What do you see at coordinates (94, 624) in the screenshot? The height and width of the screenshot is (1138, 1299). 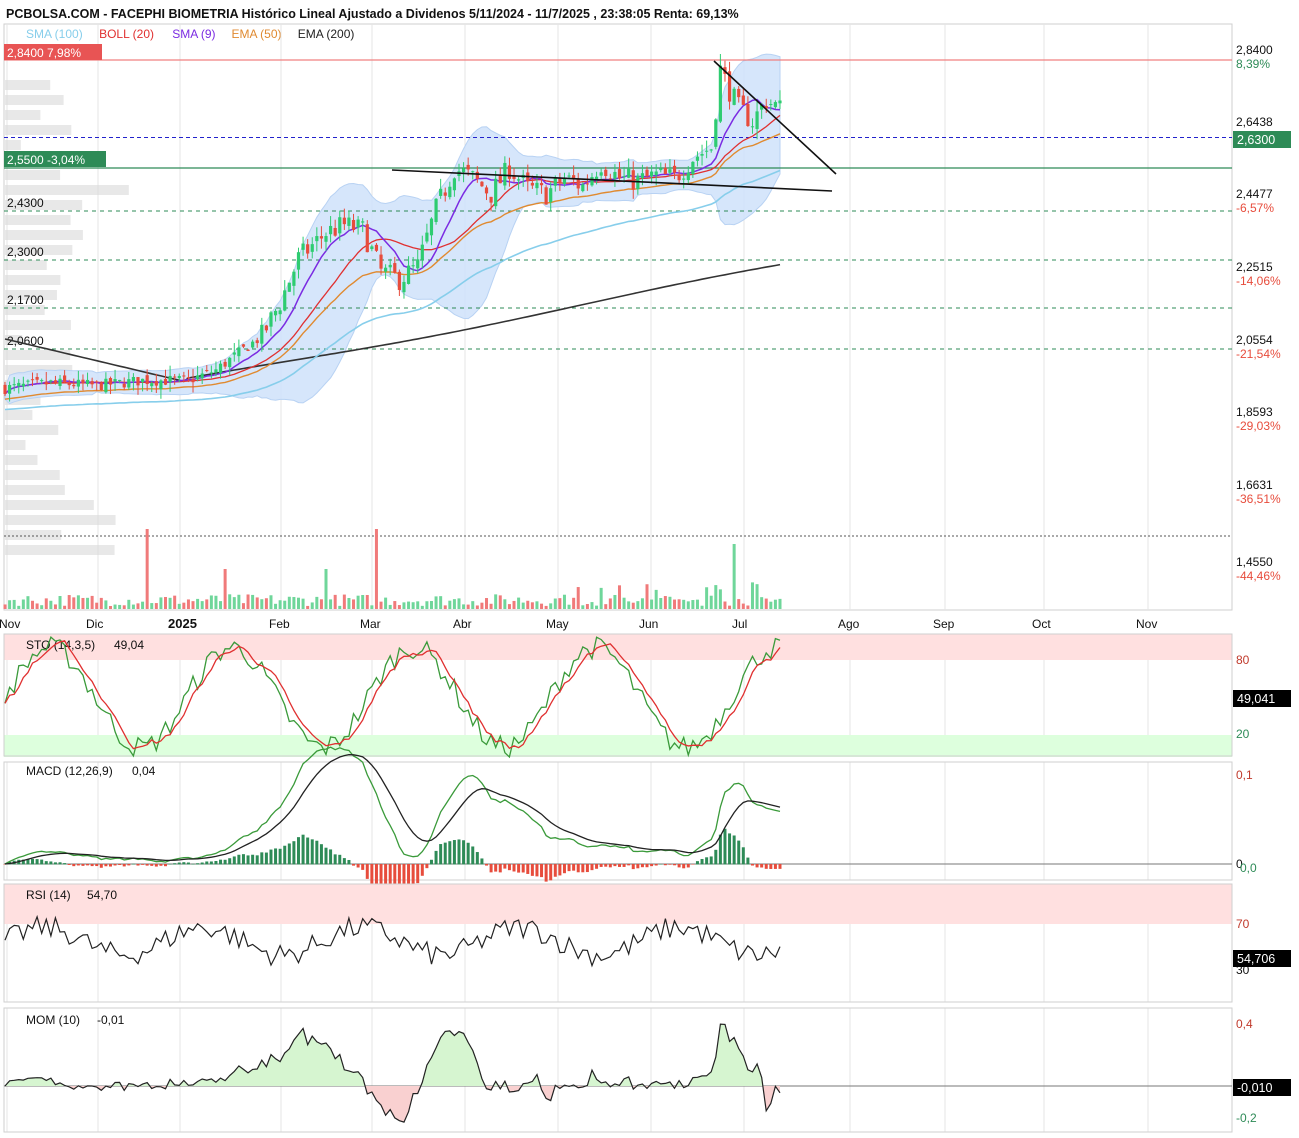 I see `date-tick: Dic` at bounding box center [94, 624].